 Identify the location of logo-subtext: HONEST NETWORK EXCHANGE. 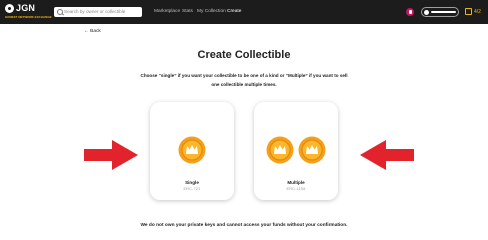
(28, 17).